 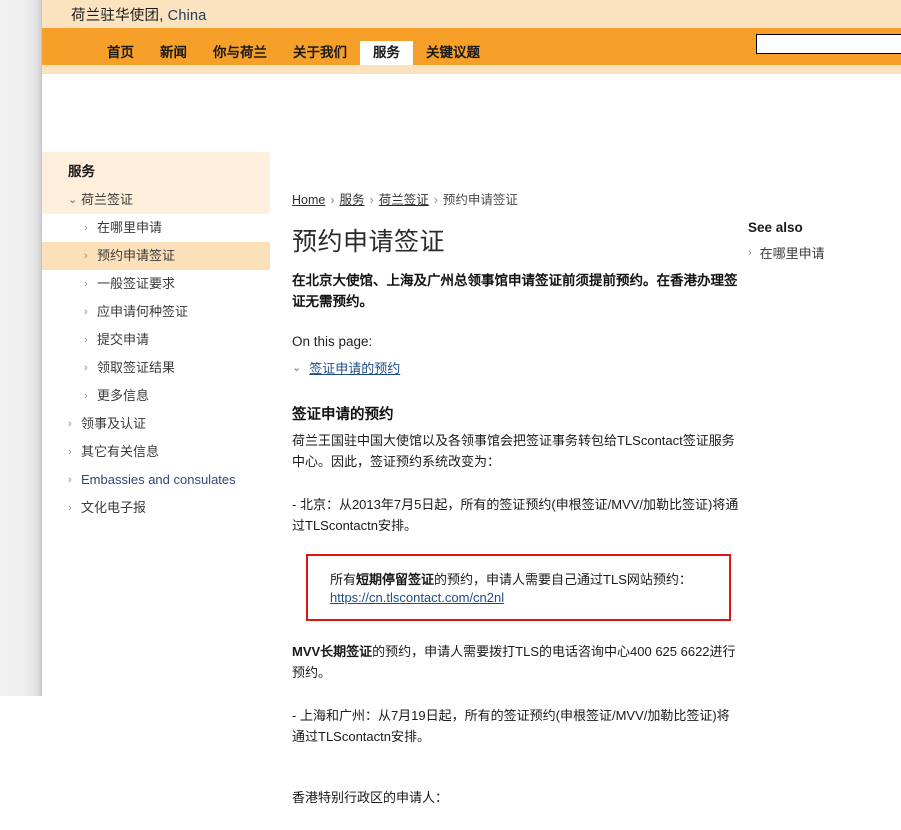 I want to click on sidebar-item-embassies-and-consulates: › Embassies and consulates, so click(x=156, y=480).